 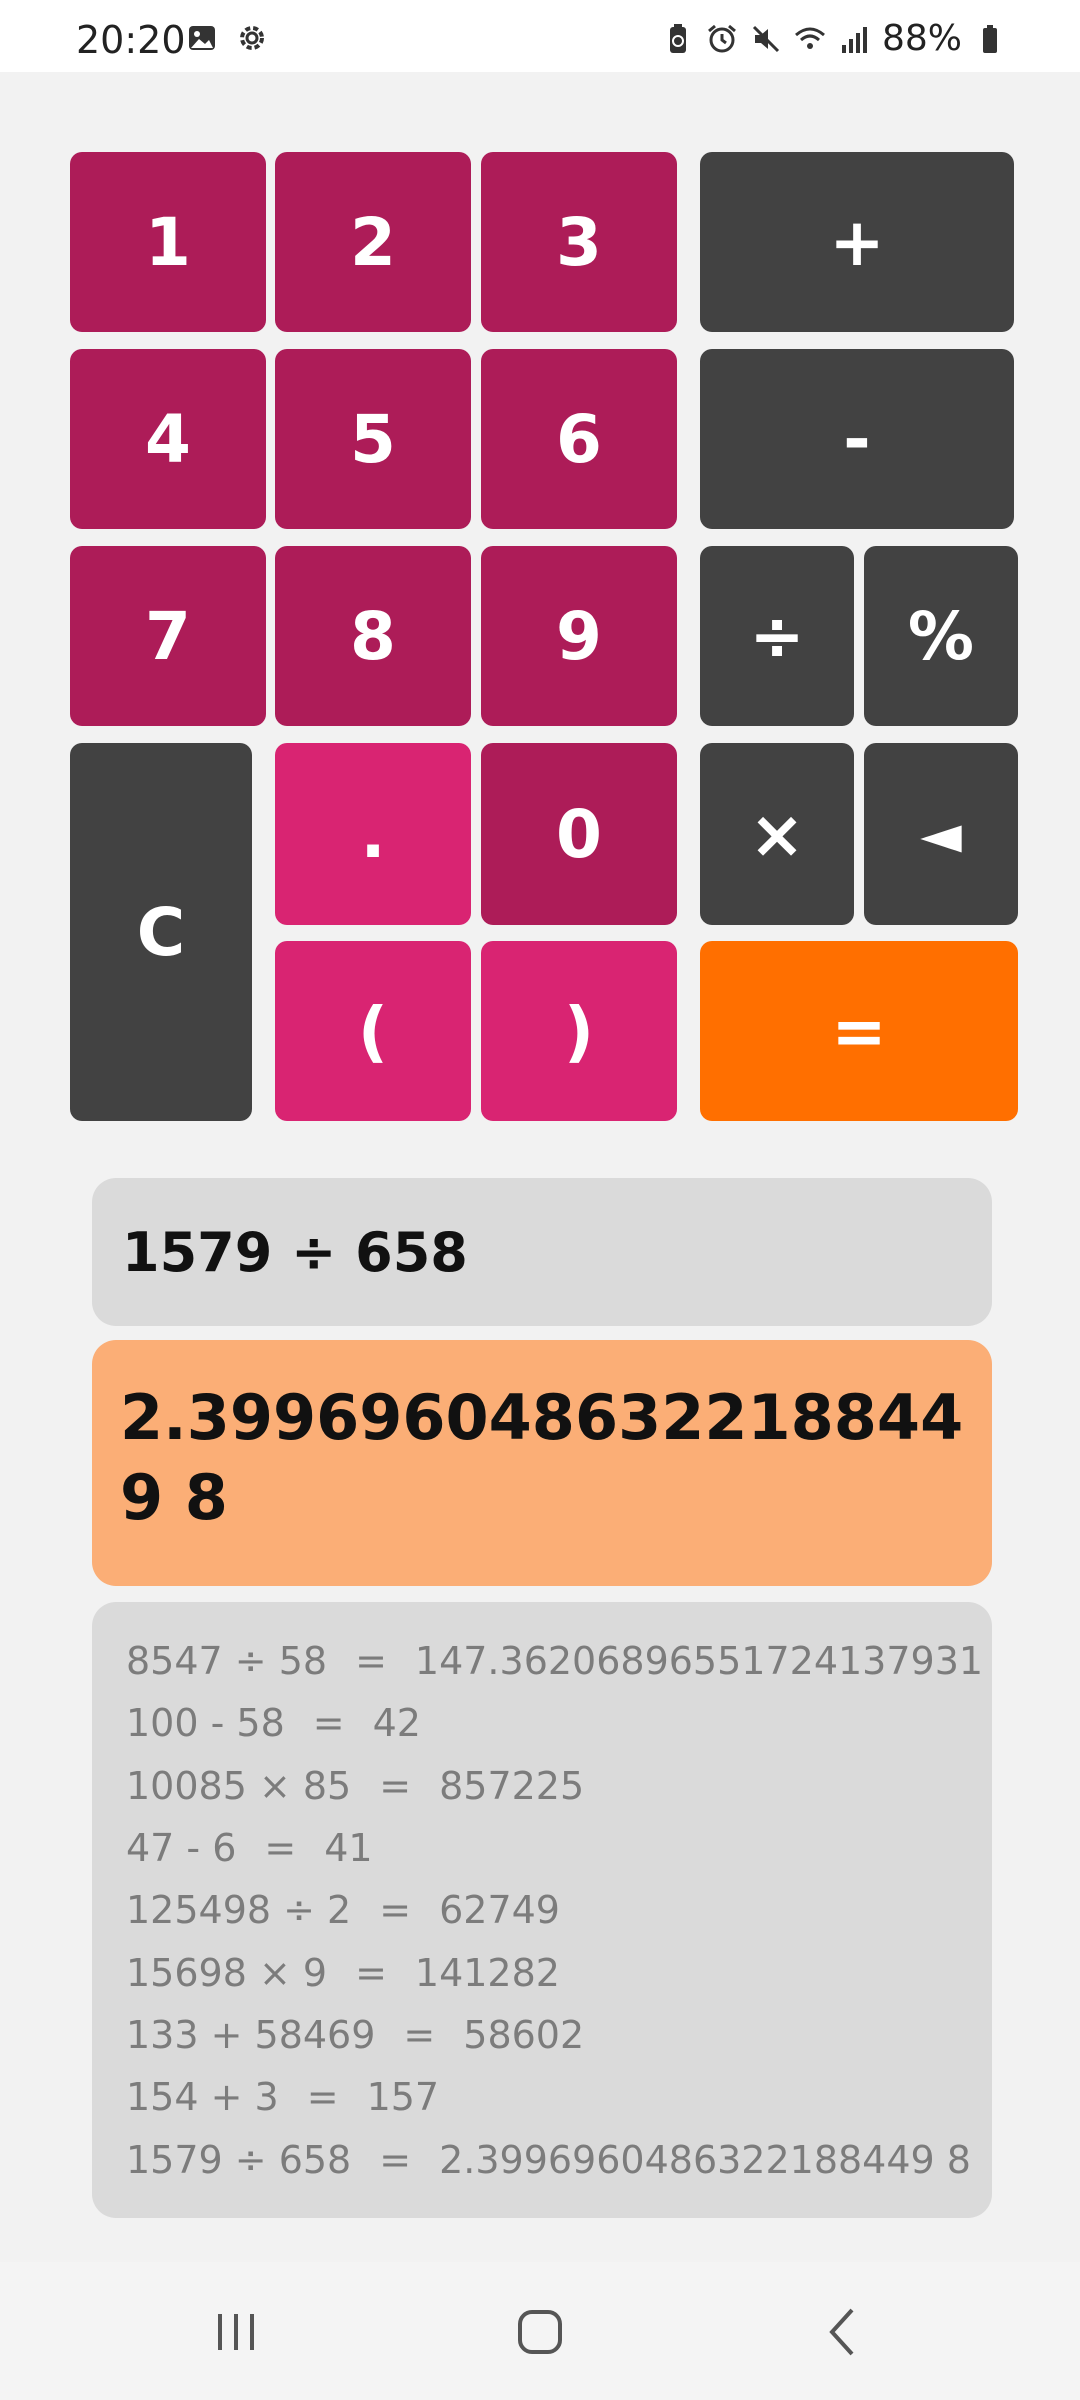 I want to click on key-0: 0, so click(x=579, y=834).